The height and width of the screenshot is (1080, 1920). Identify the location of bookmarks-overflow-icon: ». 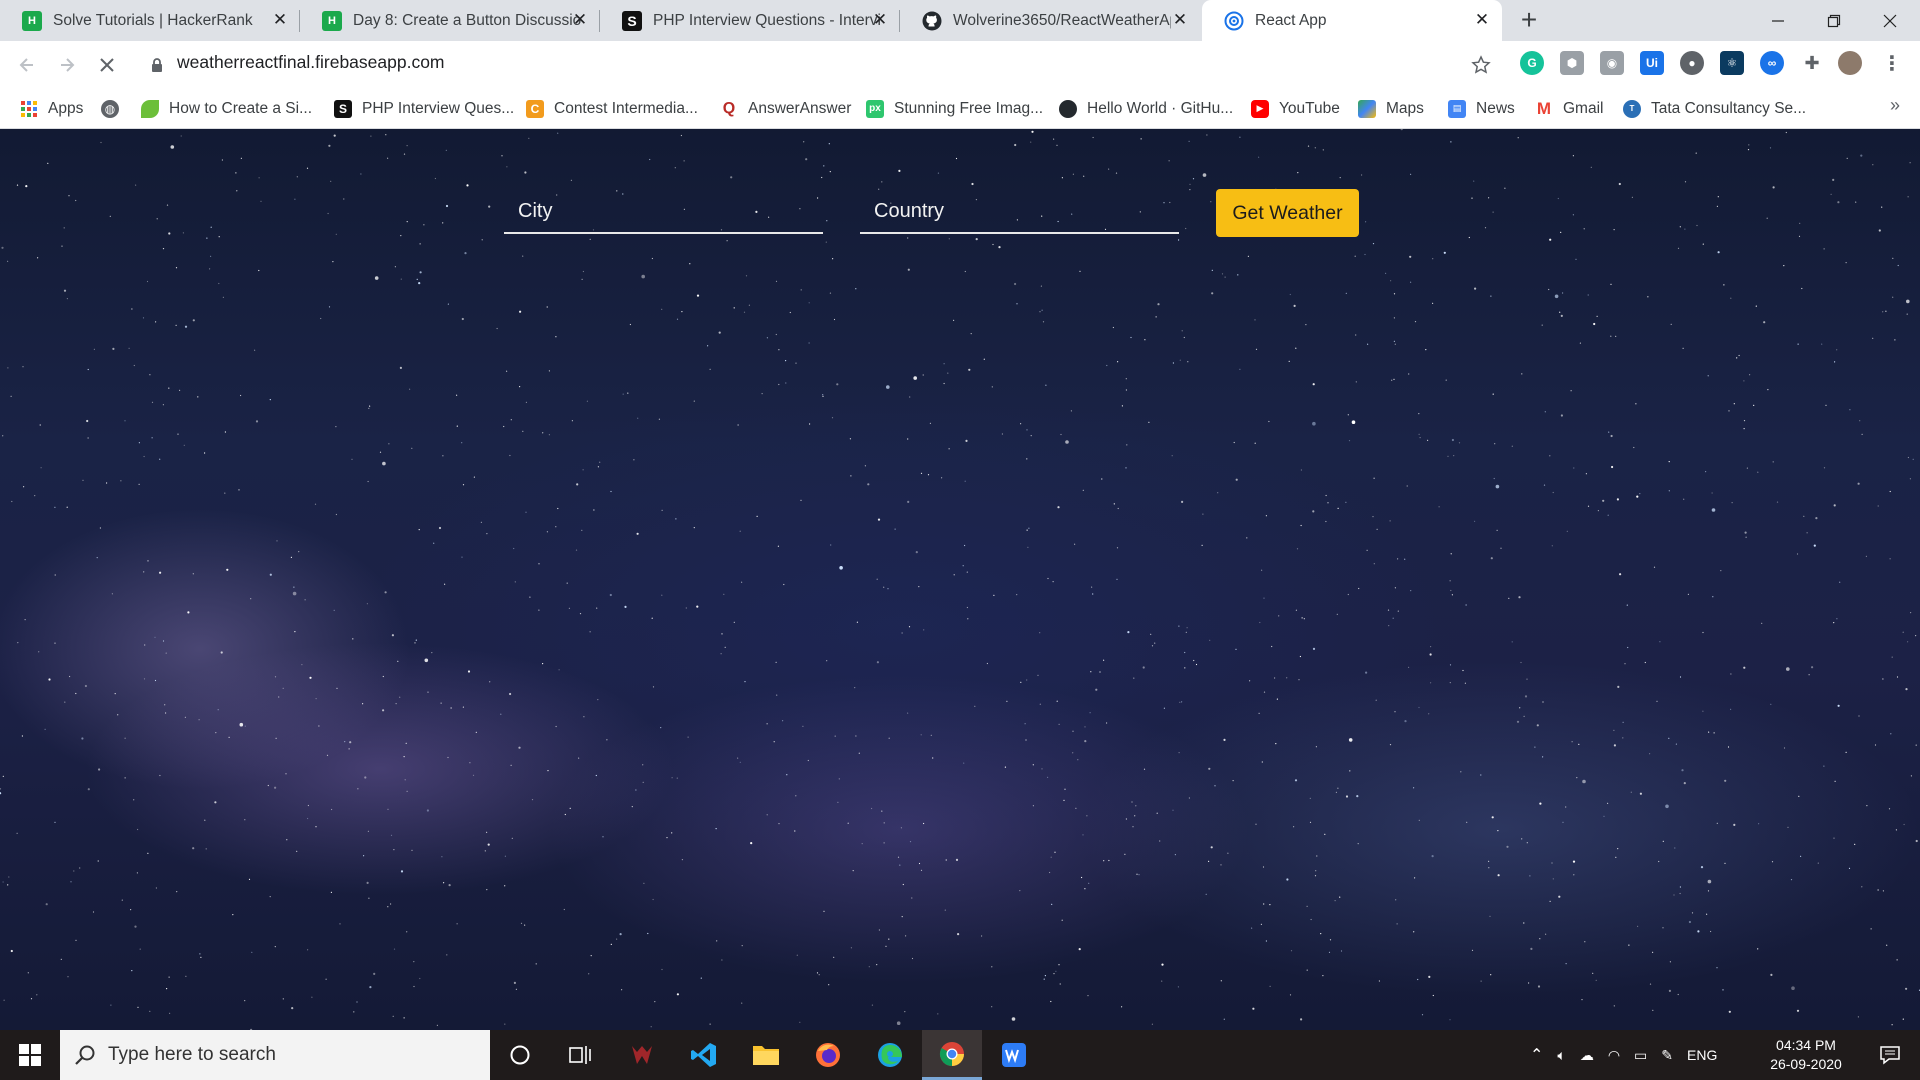
(1895, 105).